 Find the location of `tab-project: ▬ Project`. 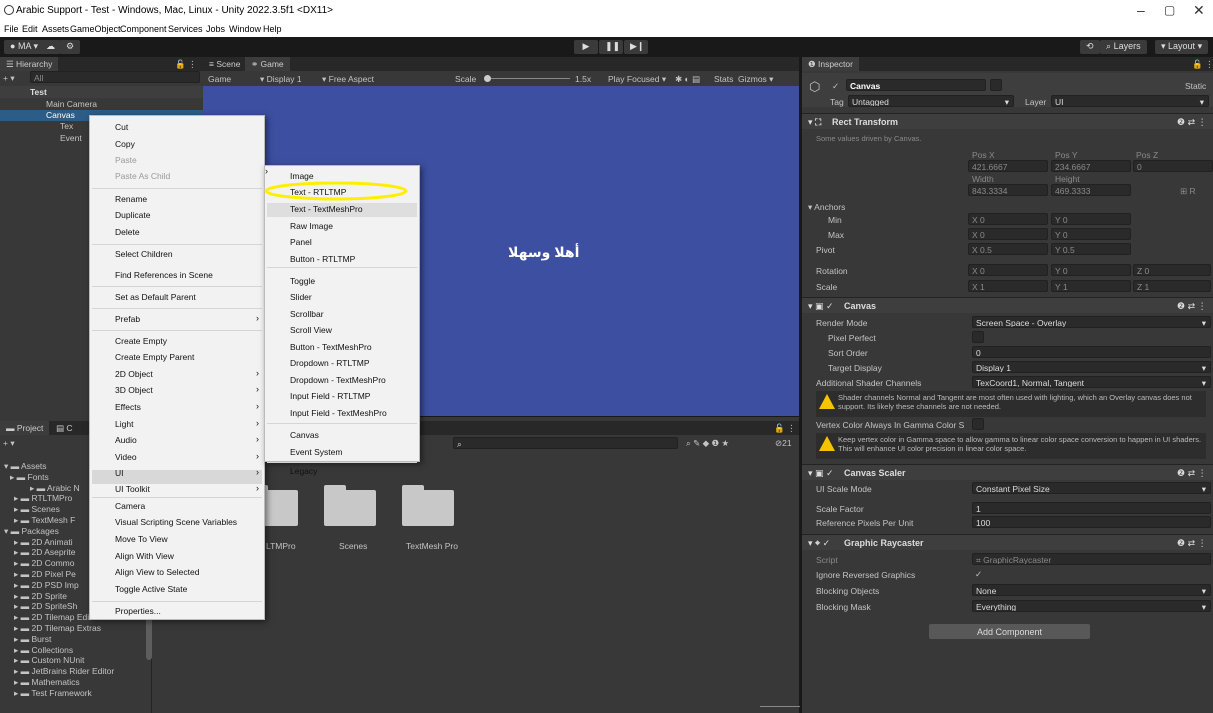

tab-project: ▬ Project is located at coordinates (25, 428).